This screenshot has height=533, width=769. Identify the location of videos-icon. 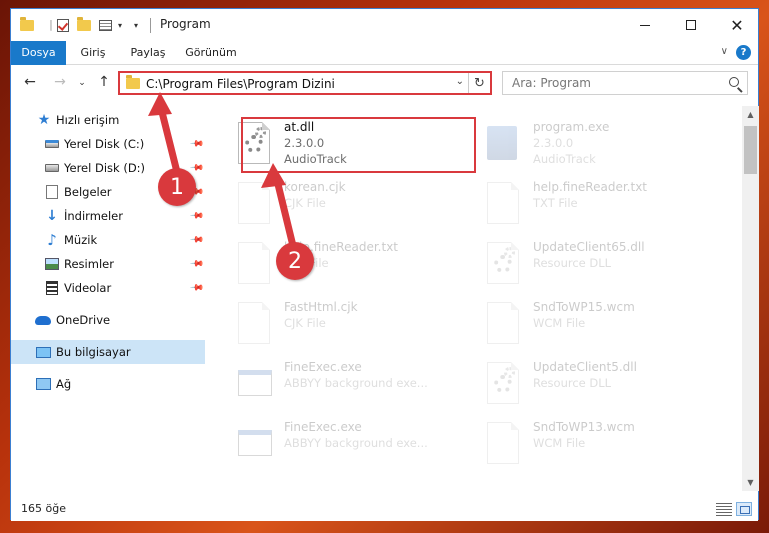
(52, 288).